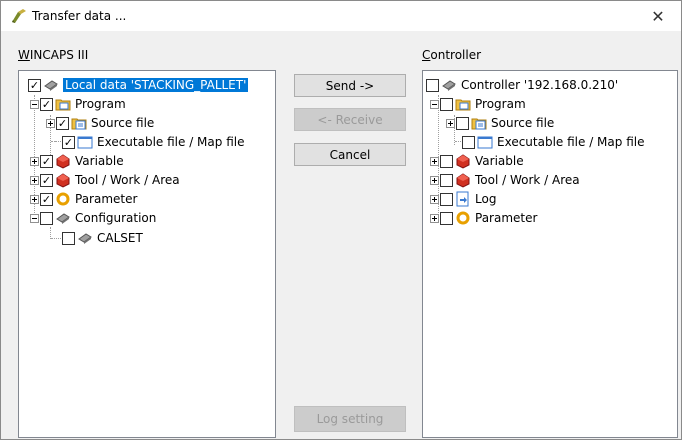 This screenshot has height=440, width=682. Describe the element at coordinates (156, 85) in the screenshot. I see `tree-item-label: Local data 'STACKING_PALLET'` at that location.